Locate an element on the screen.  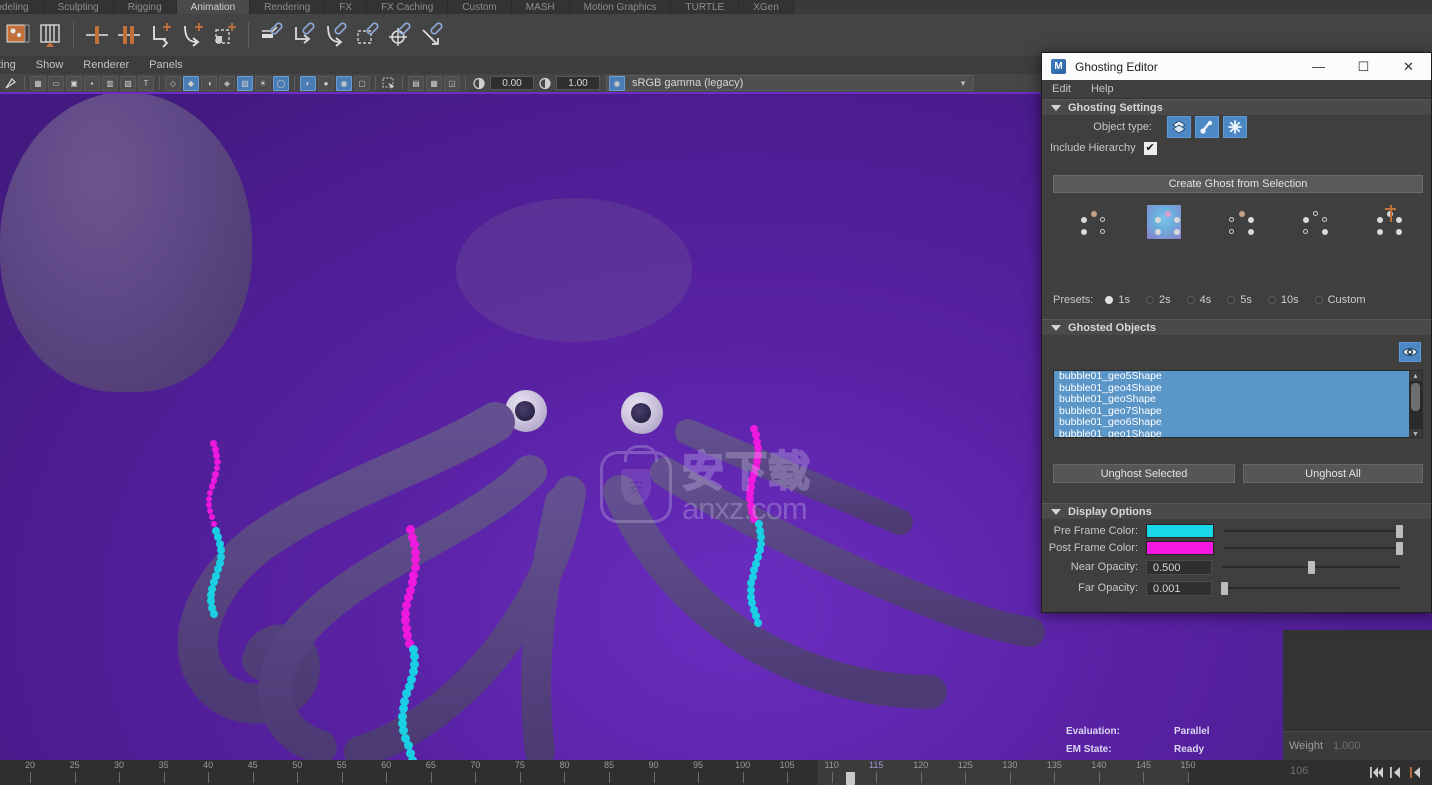
shelf-tab-fx-caching: FX Caching is located at coordinates (408, 7).